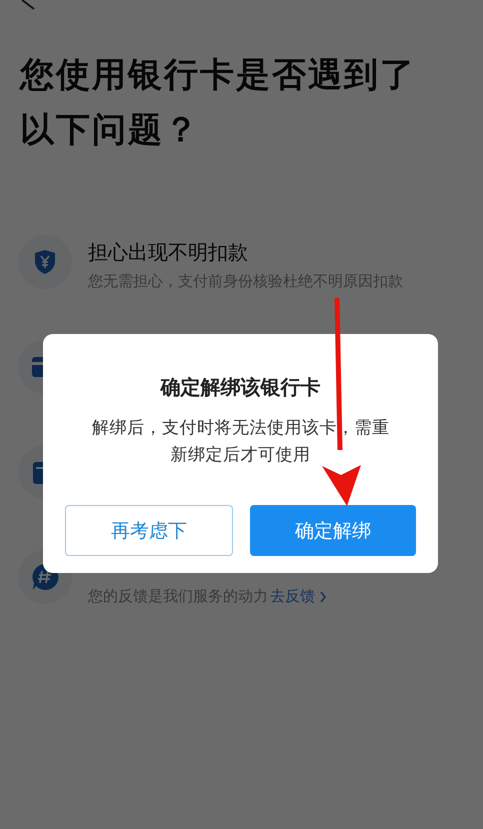 The height and width of the screenshot is (829, 483). What do you see at coordinates (298, 596) in the screenshot?
I see `feedback-link: 去反馈` at bounding box center [298, 596].